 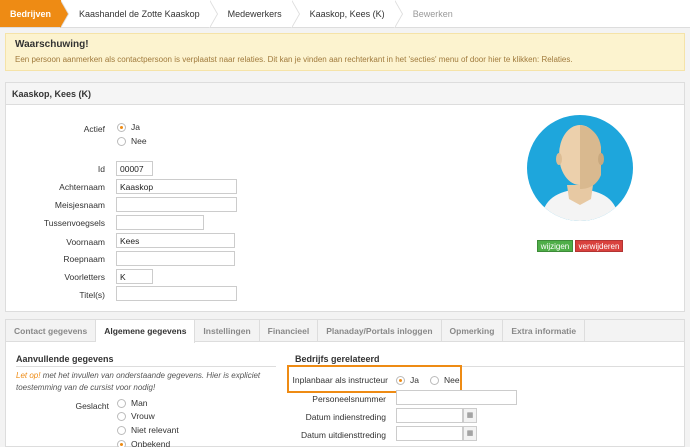 I want to click on tab-extra-informatie: Extra informatie, so click(x=544, y=331).